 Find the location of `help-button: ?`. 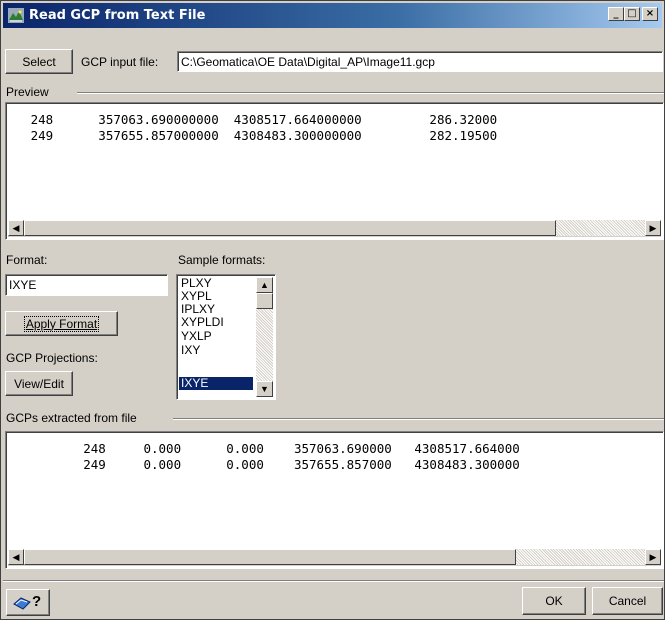

help-button: ? is located at coordinates (28, 602).